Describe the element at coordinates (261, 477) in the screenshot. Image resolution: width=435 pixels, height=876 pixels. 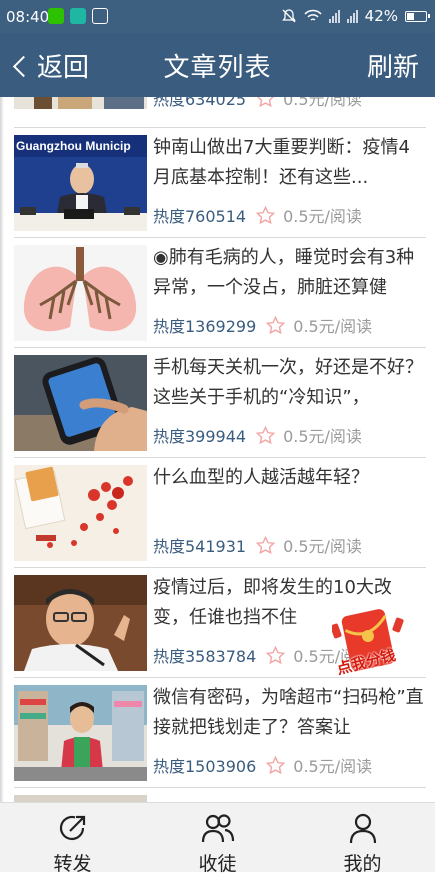
I see `article-title: 什么血型的人越活越年轻？` at that location.